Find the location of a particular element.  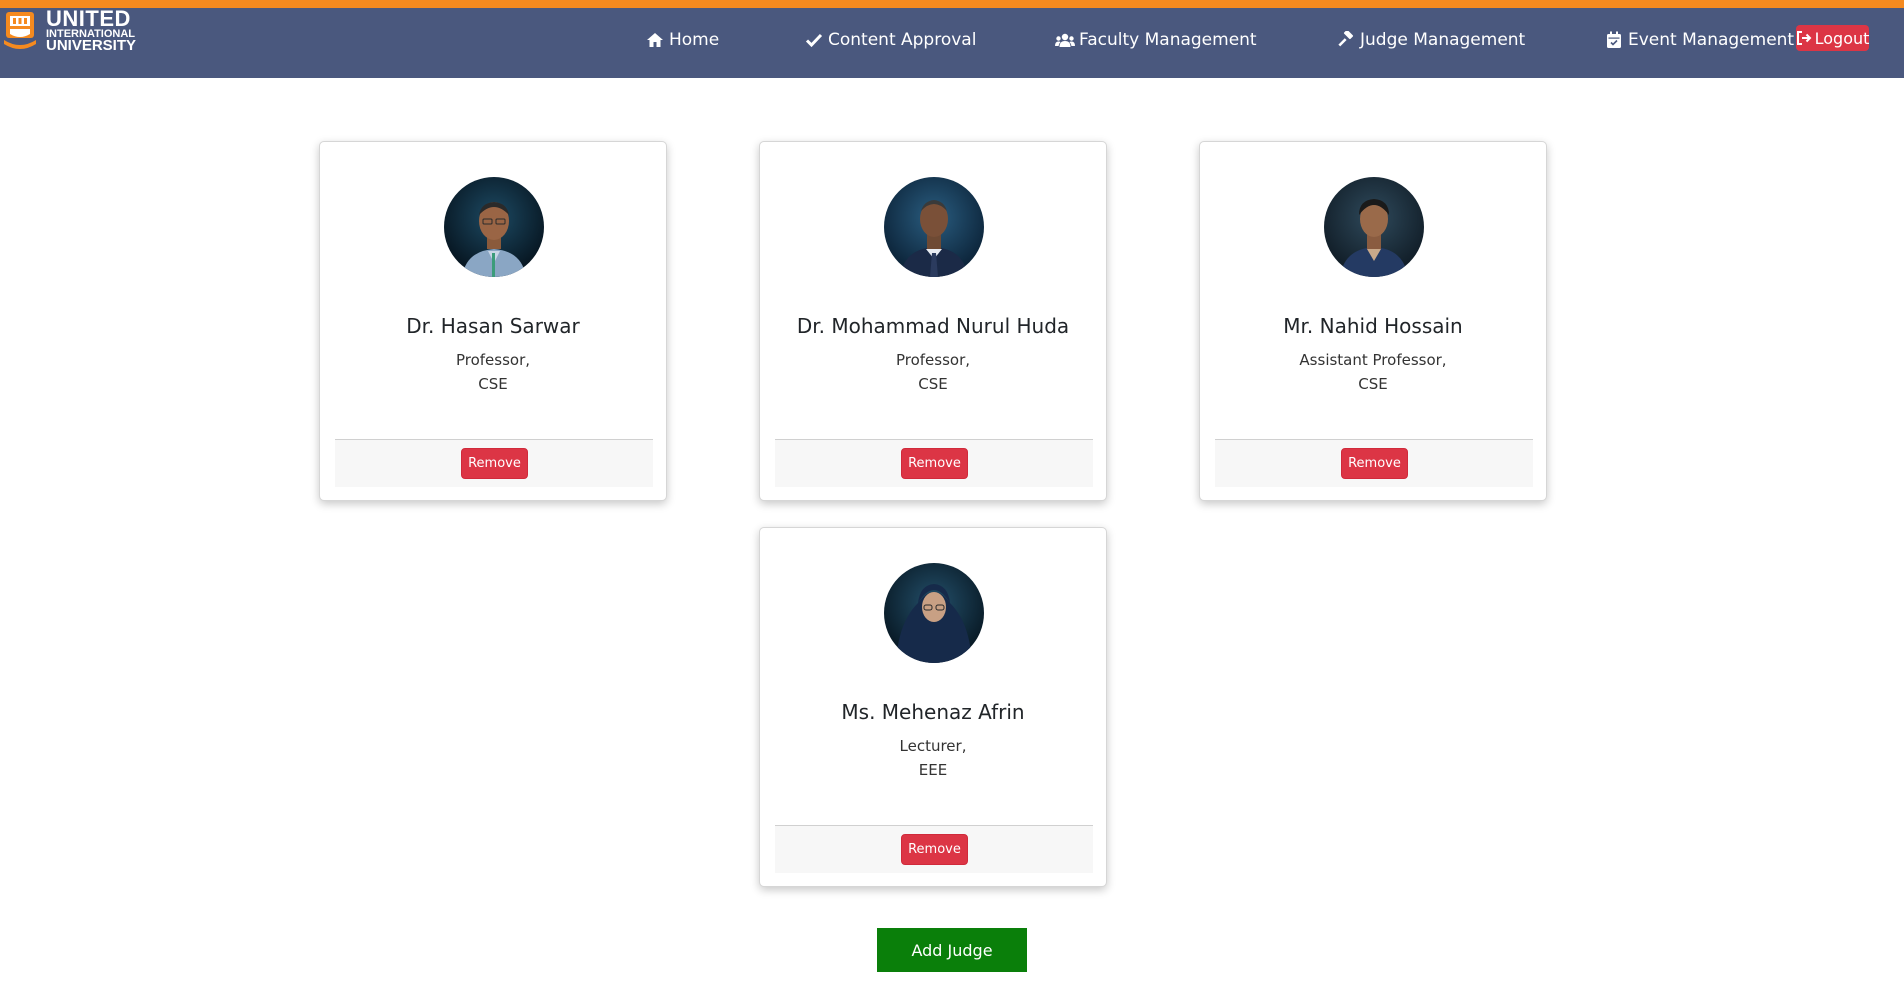

logo-word-united: UNITED is located at coordinates (88, 18).